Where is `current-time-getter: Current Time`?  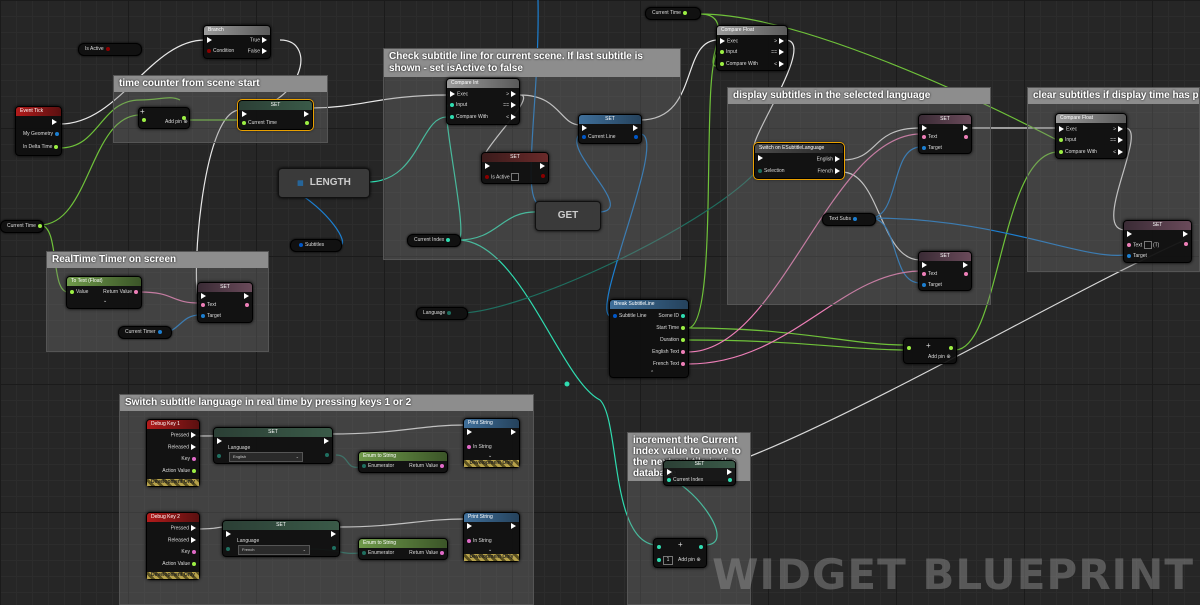
current-time-getter: Current Time is located at coordinates (22, 226).